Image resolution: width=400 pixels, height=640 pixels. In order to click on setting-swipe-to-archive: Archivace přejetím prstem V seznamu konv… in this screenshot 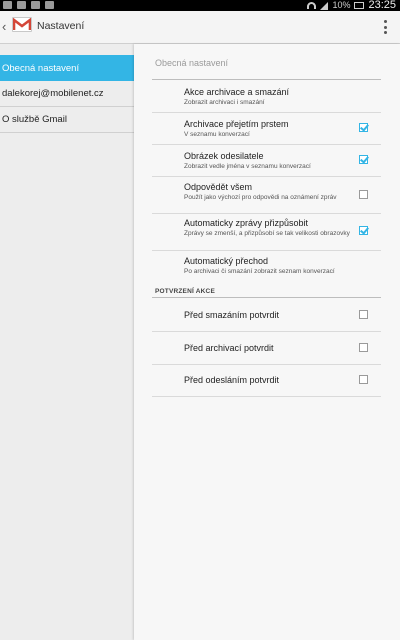, I will do `click(282, 129)`.